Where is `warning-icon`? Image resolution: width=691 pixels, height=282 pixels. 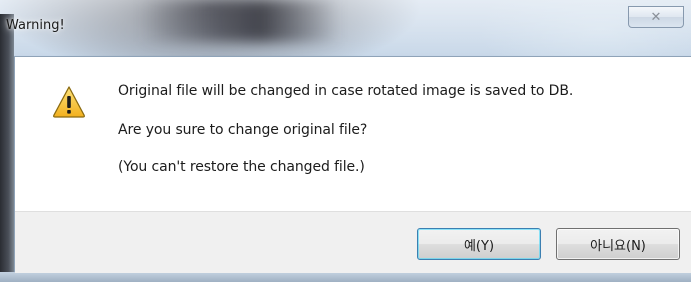 warning-icon is located at coordinates (69, 102).